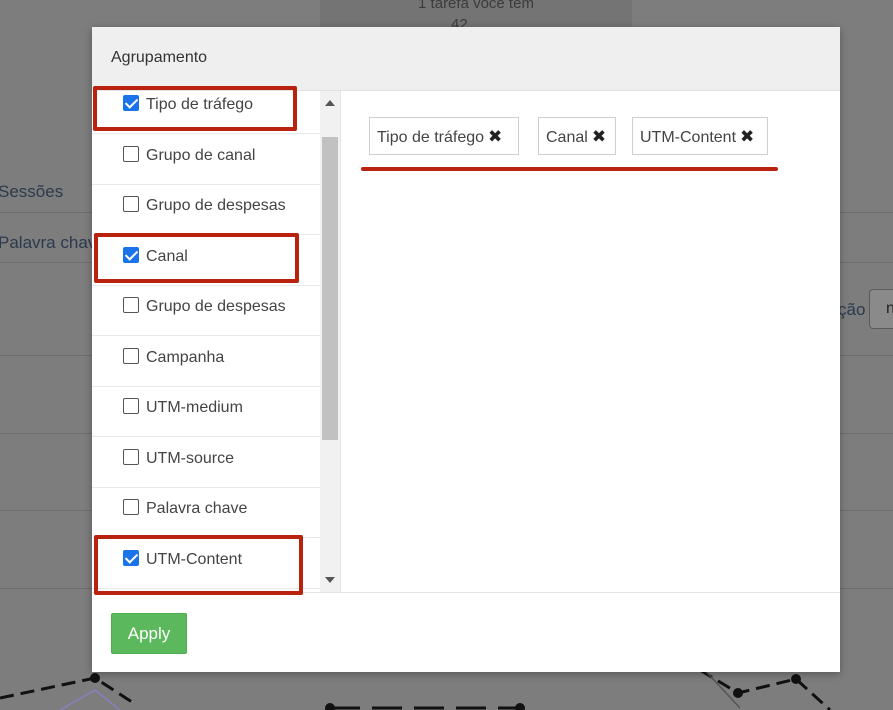 The image size is (893, 710). I want to click on option-item-campanha: Campanha, so click(206, 362).